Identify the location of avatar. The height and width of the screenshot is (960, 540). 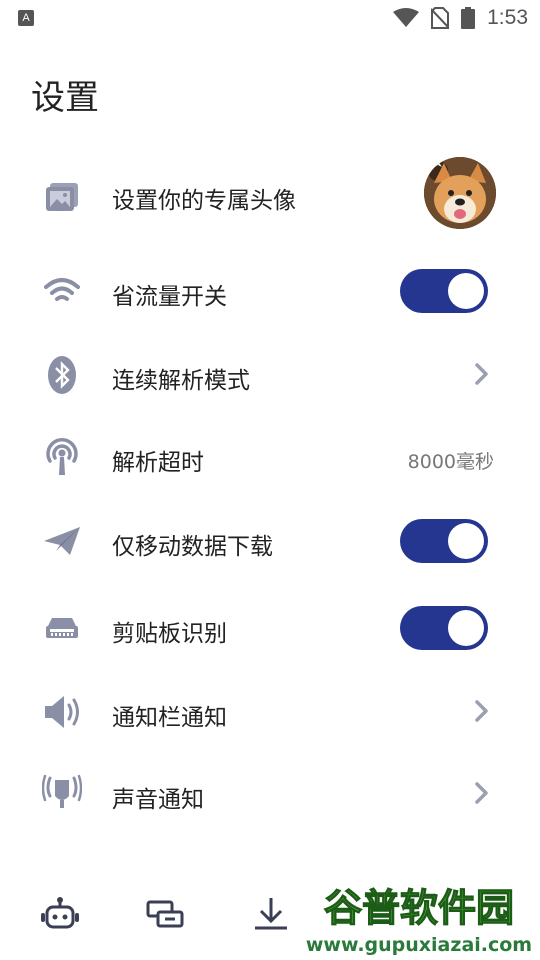
(460, 193).